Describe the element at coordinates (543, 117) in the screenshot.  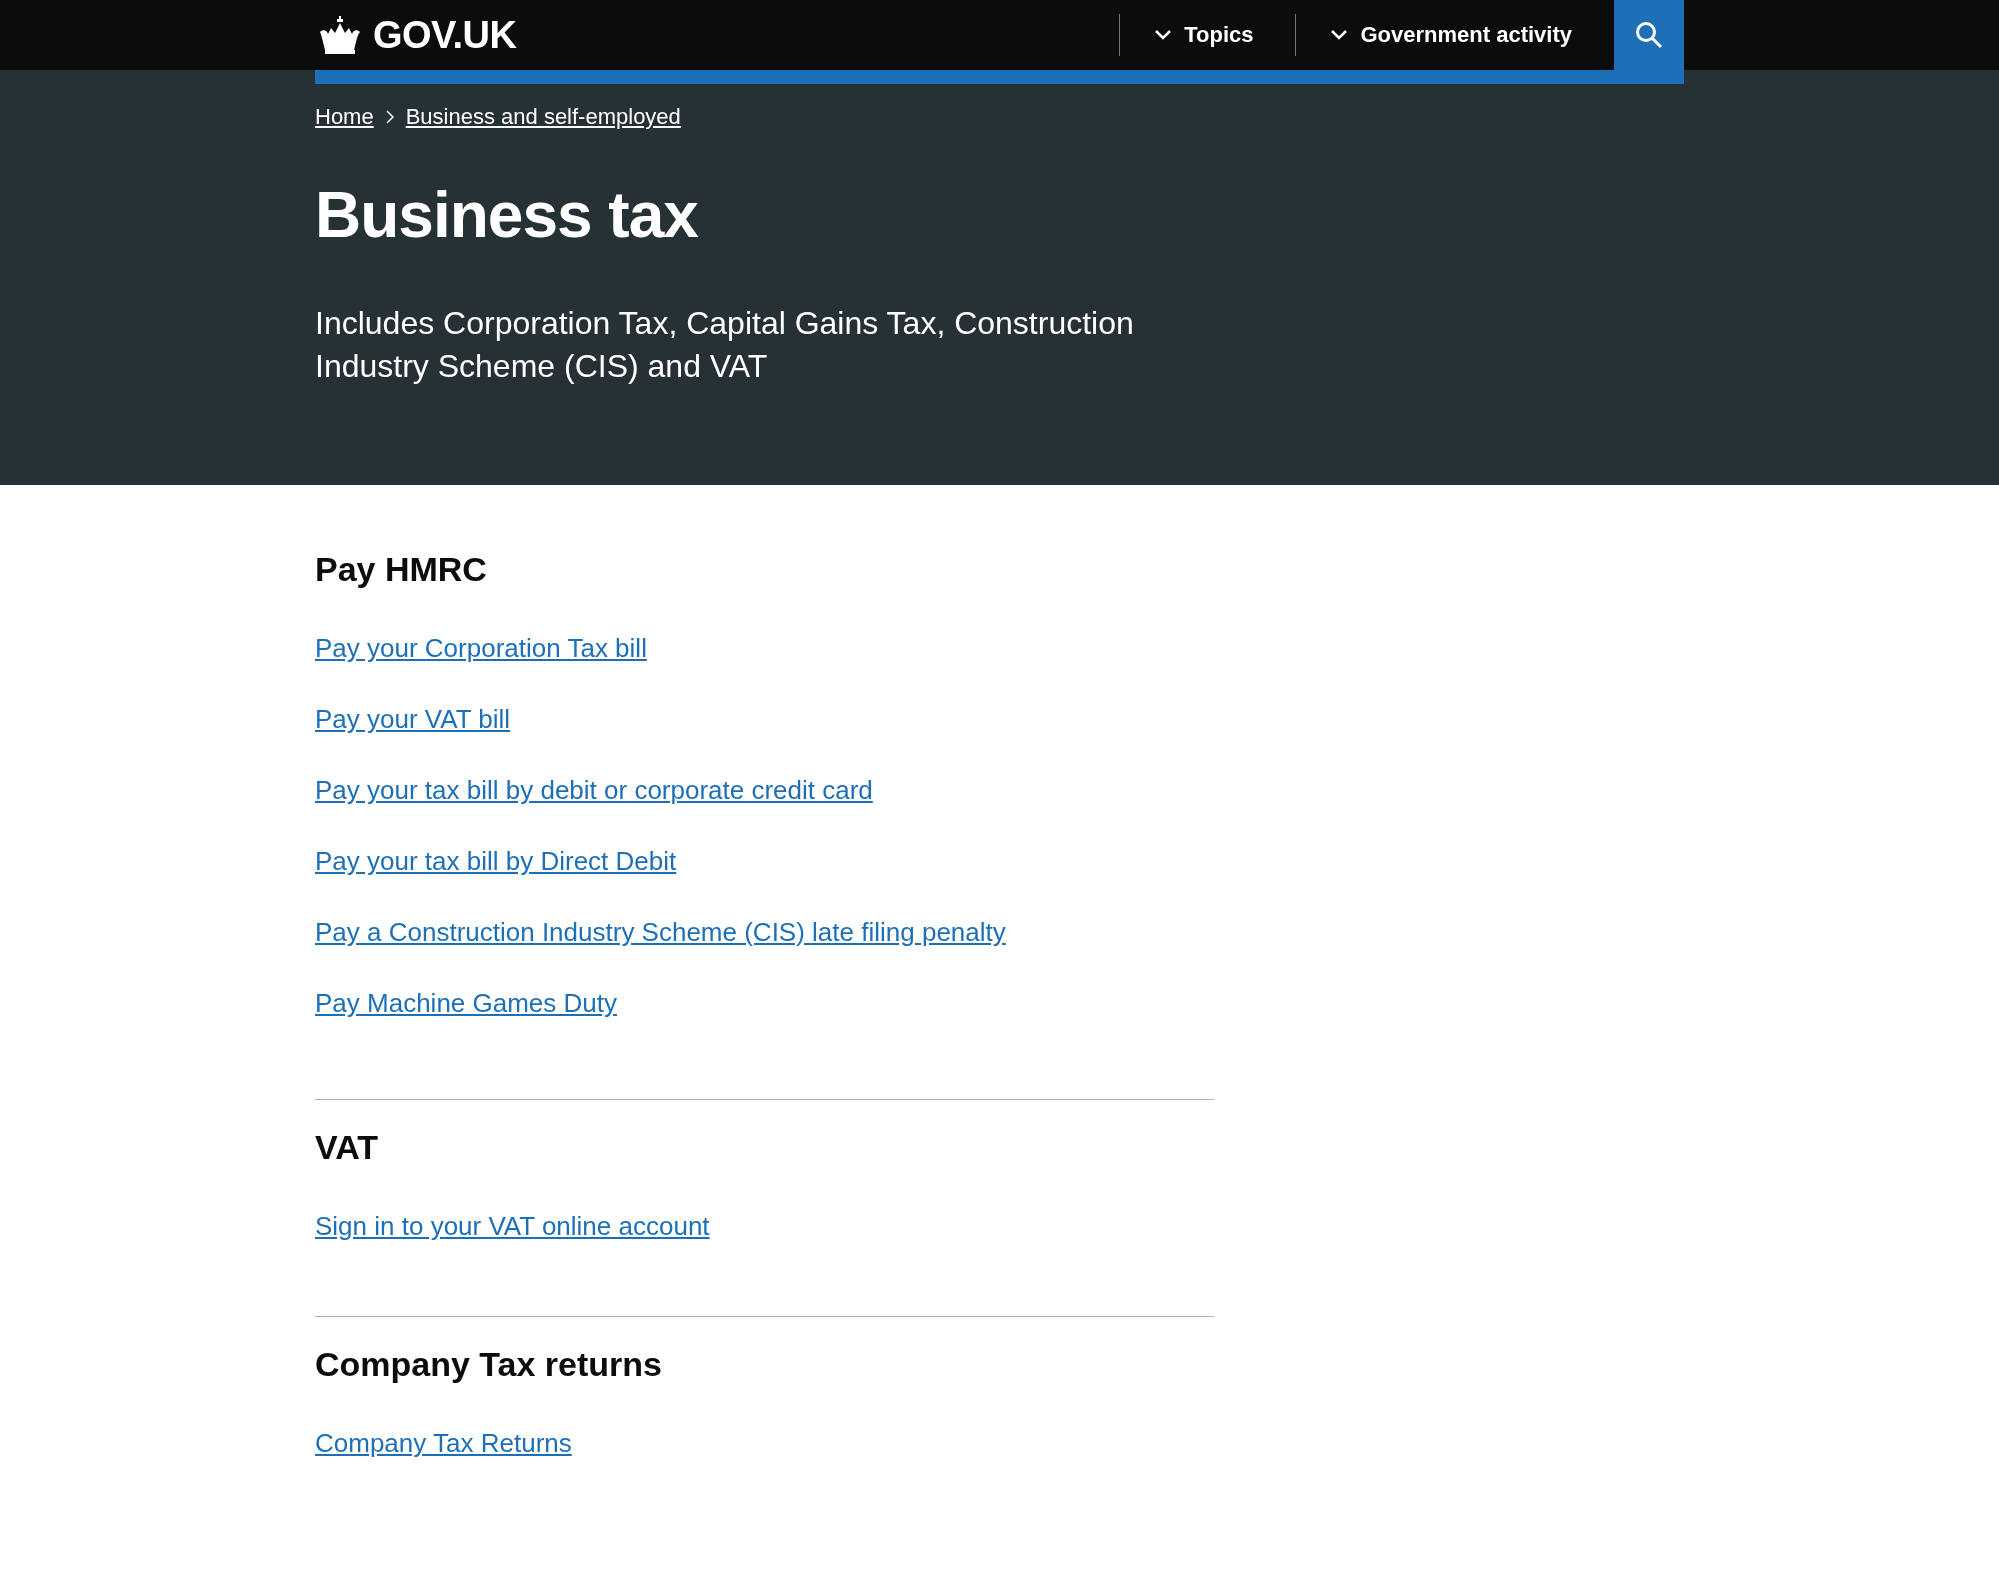
I see `breadcrumb-link: Business and self-employed` at that location.